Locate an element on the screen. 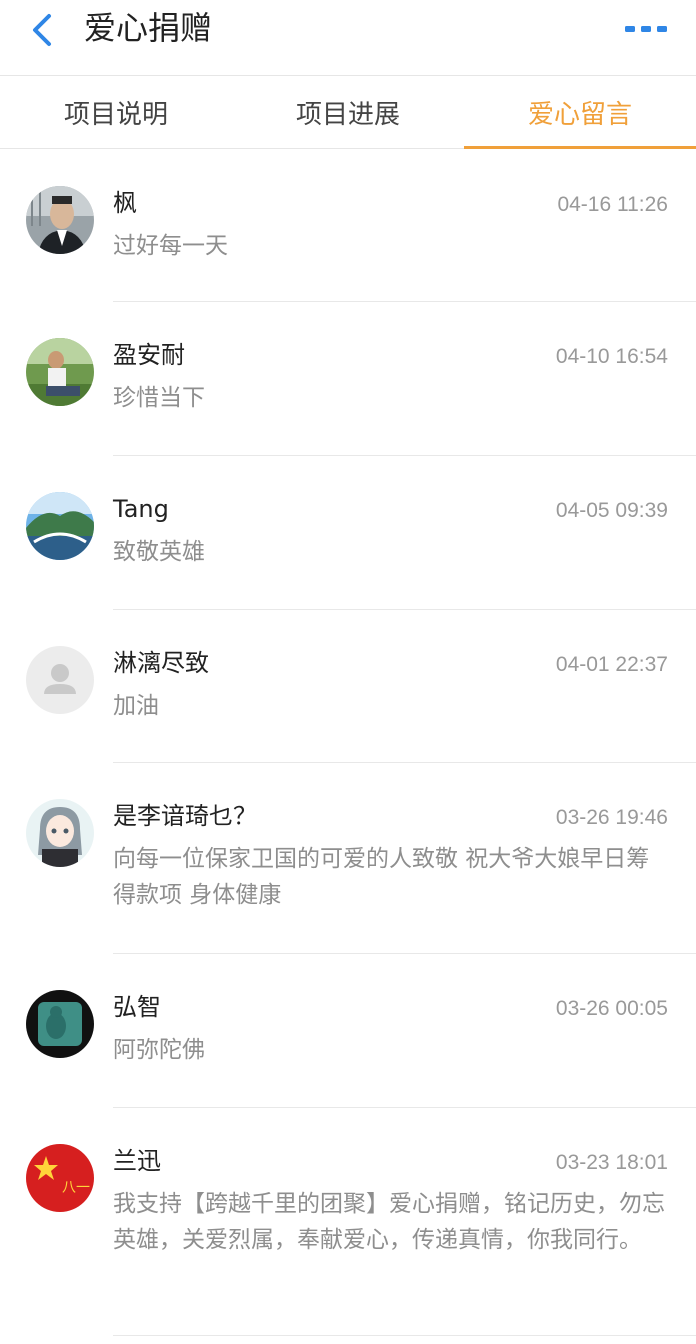 This screenshot has height=1344, width=696. chevron-left-icon is located at coordinates (42, 30).